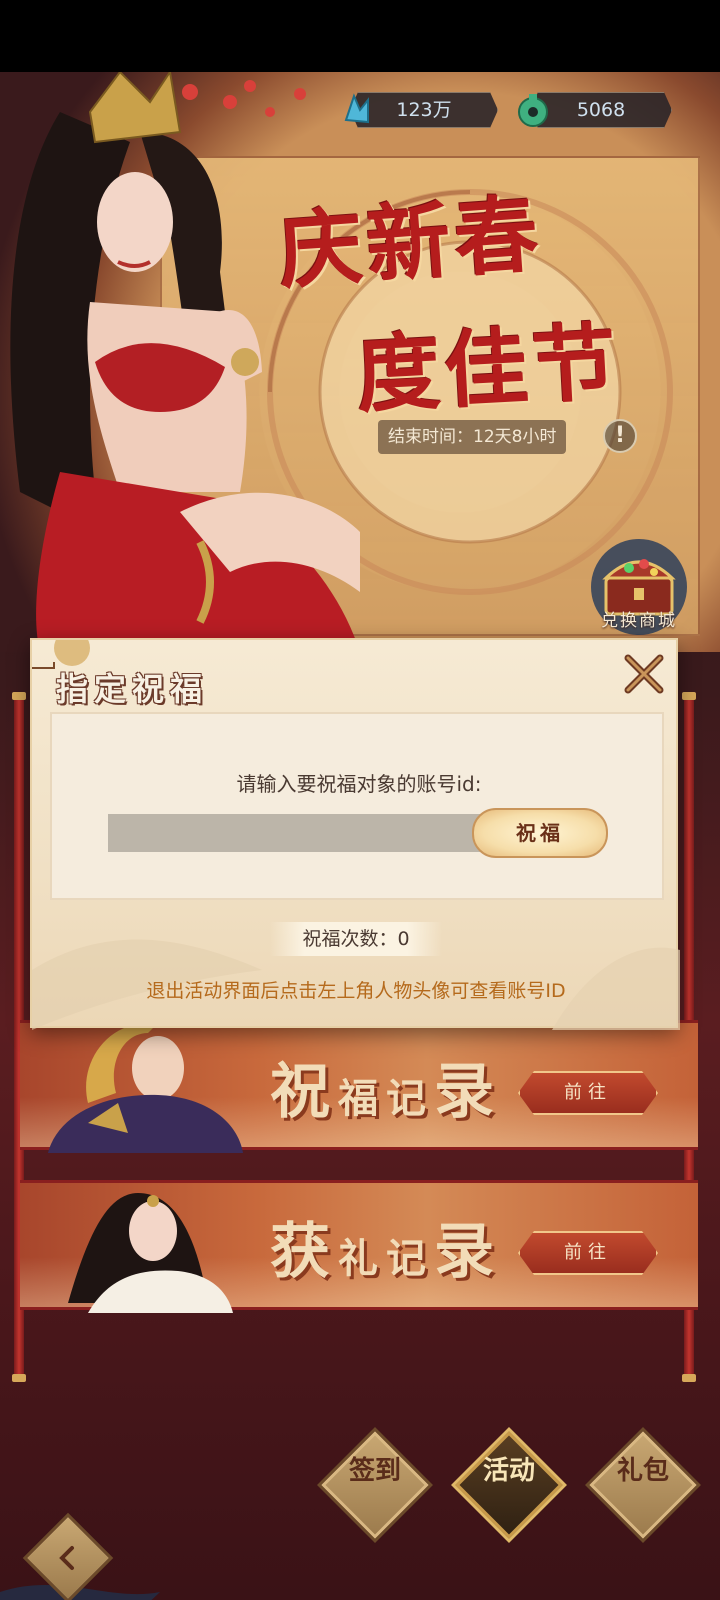  Describe the element at coordinates (533, 110) in the screenshot. I see `jade-coin-icon` at that location.